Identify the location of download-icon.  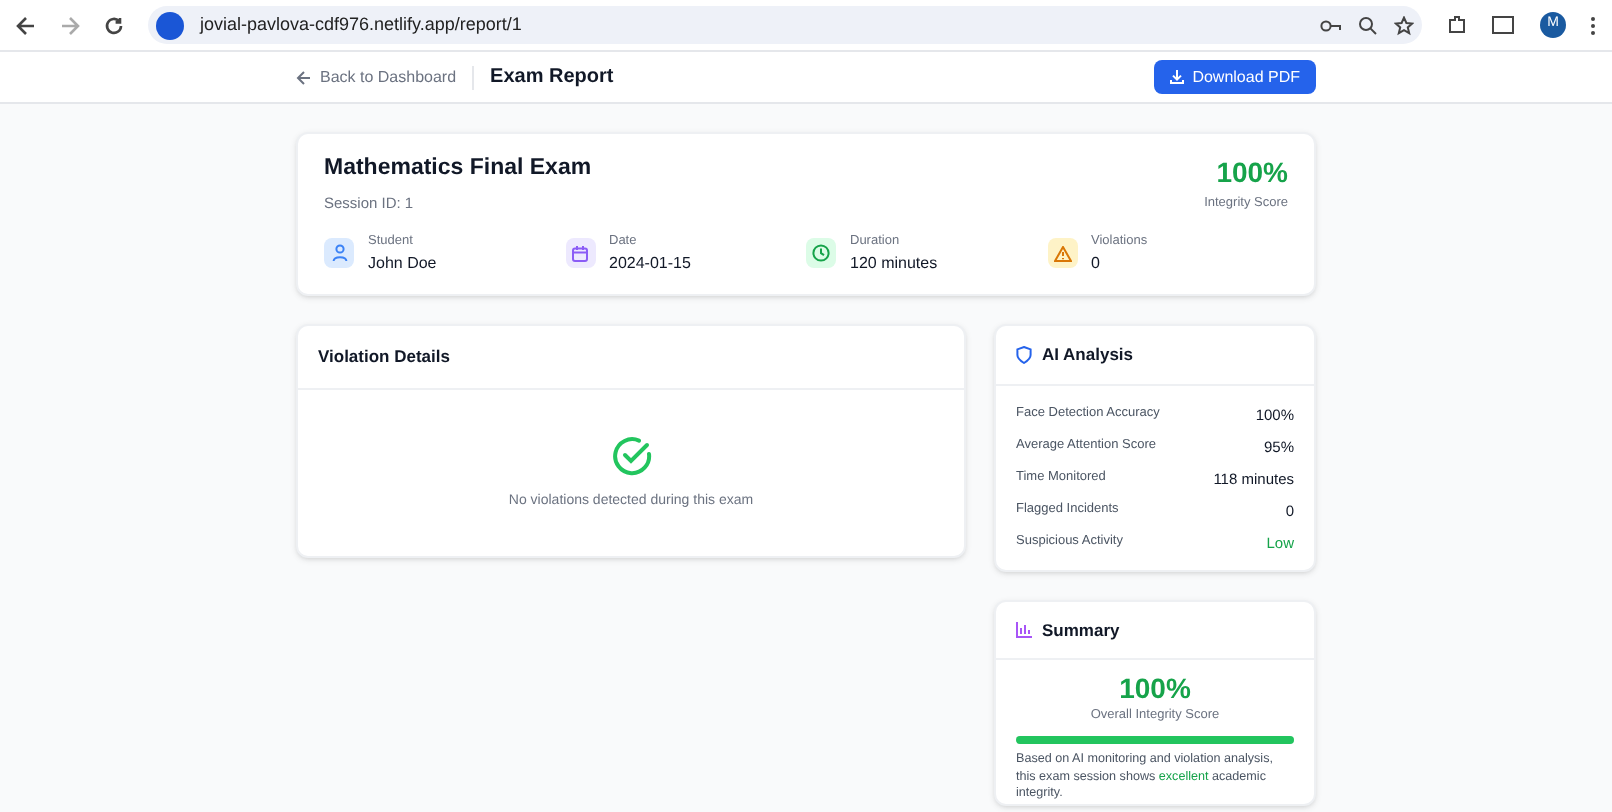
(1177, 77).